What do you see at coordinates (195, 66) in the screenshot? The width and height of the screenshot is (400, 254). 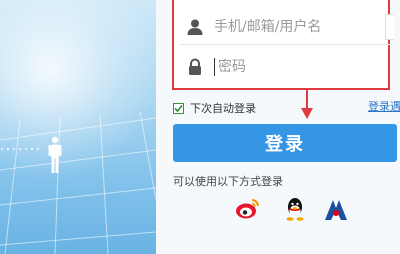 I see `lock-icon` at bounding box center [195, 66].